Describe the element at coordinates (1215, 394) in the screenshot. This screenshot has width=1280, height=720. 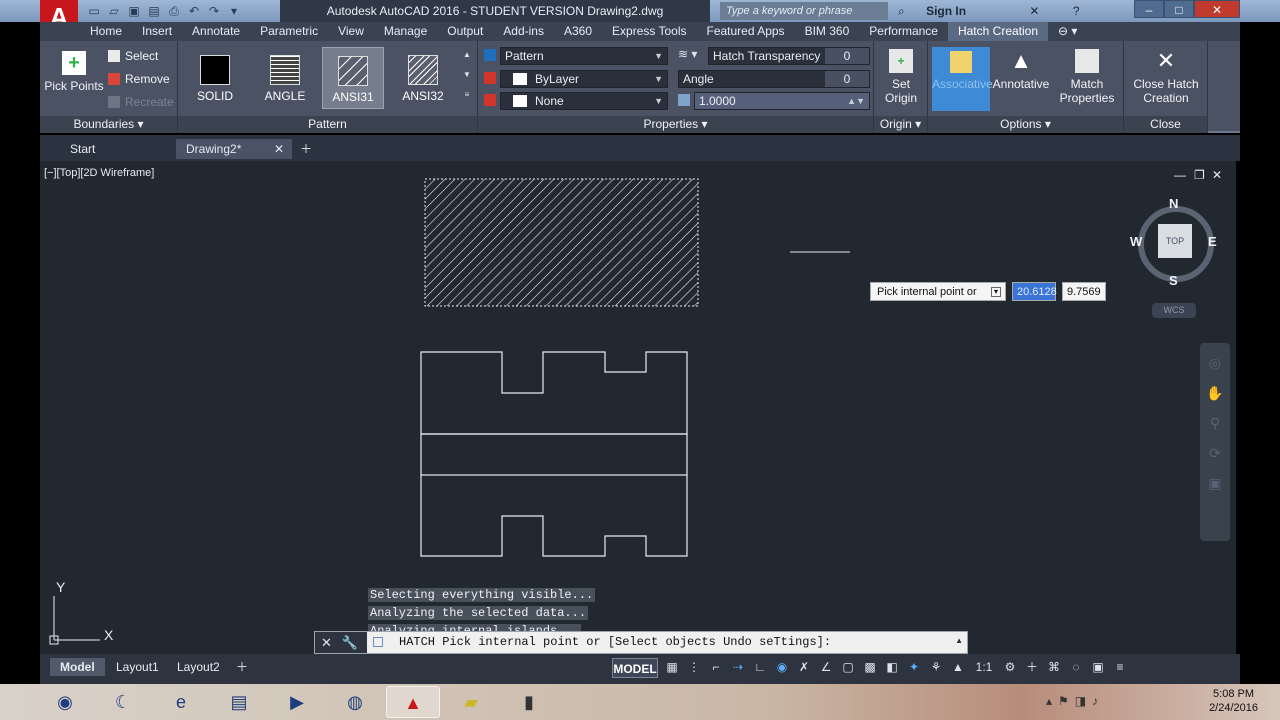
I see `pan-icon: ✋` at that location.